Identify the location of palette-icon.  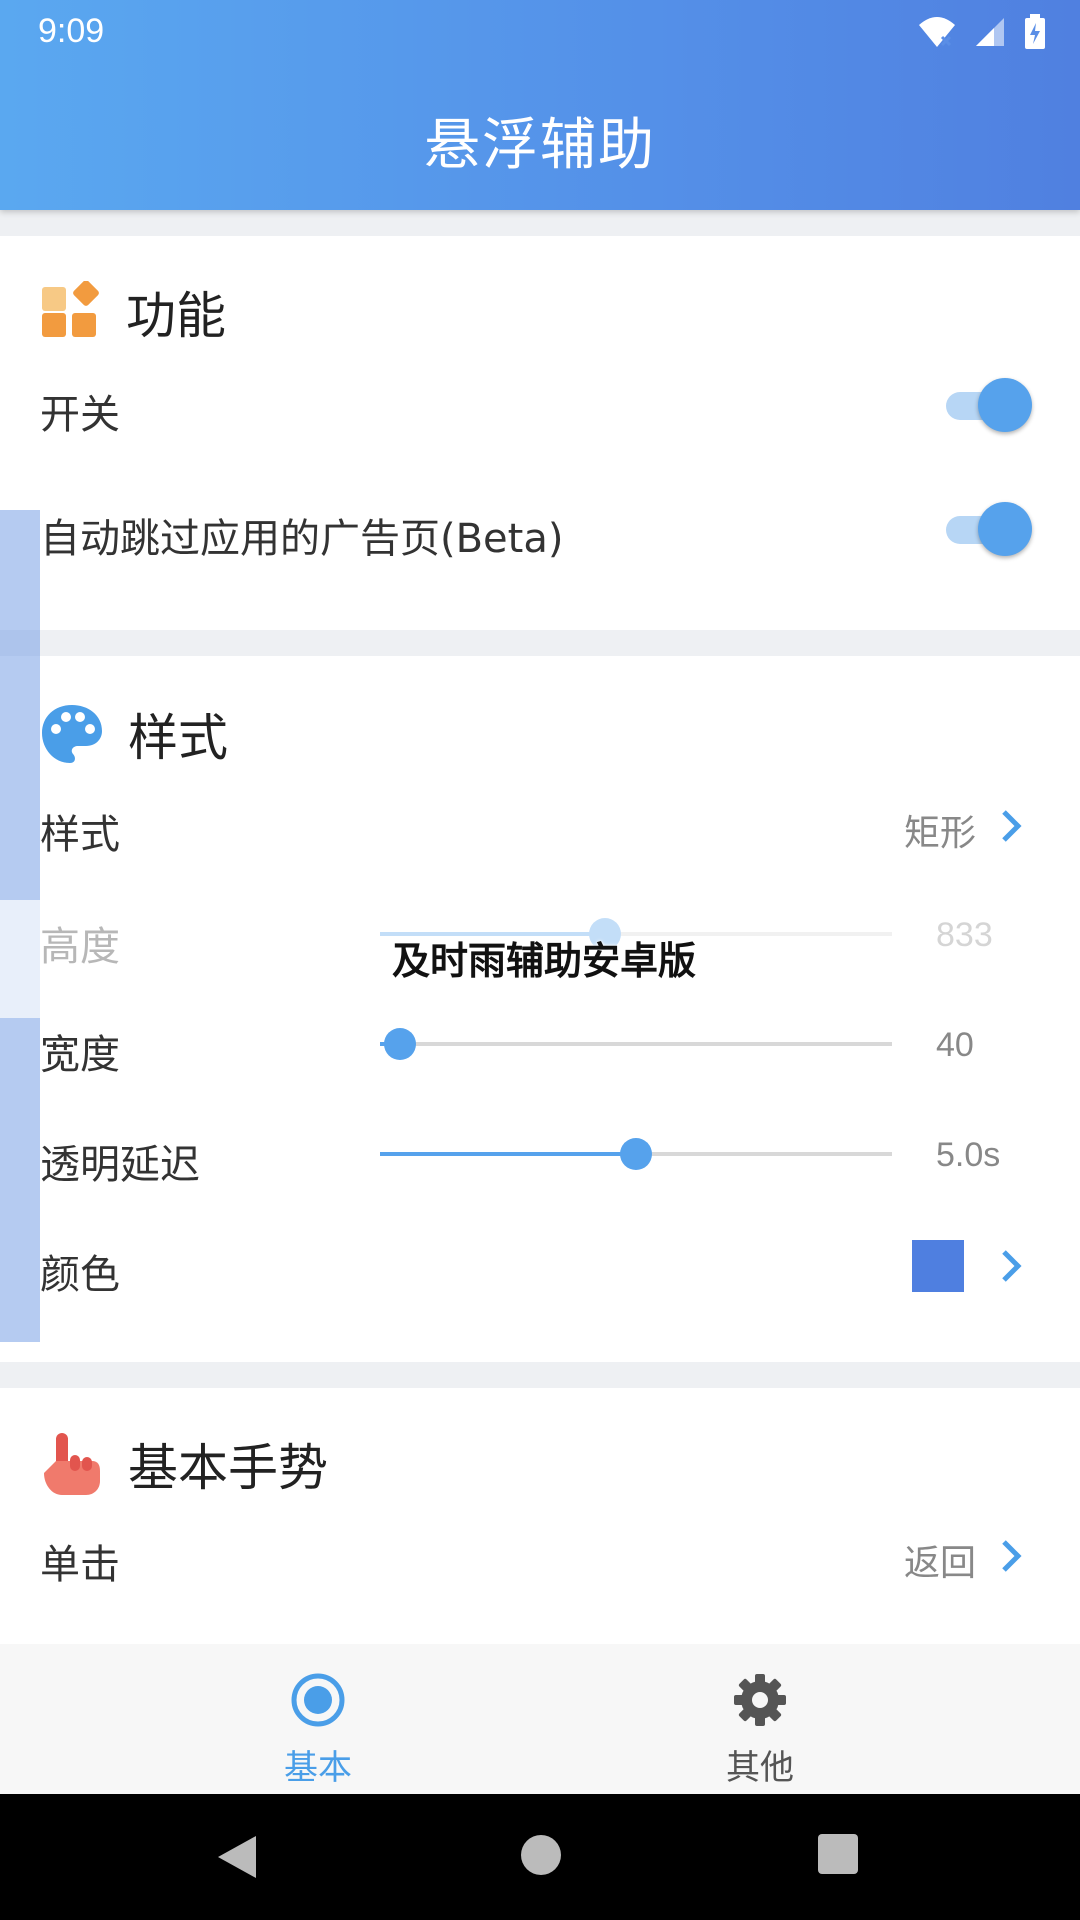
(72, 734).